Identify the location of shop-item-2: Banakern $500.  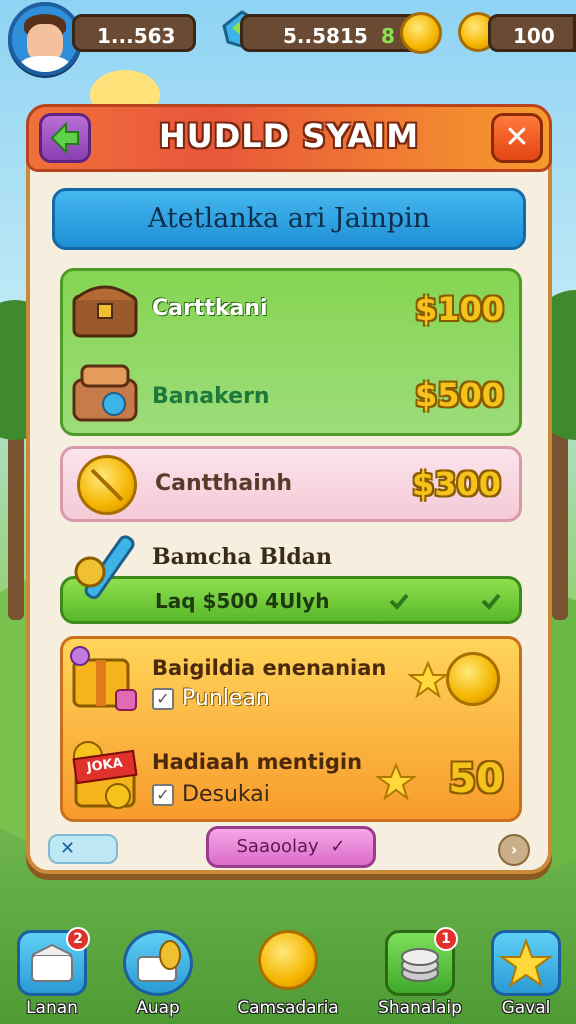
(291, 396).